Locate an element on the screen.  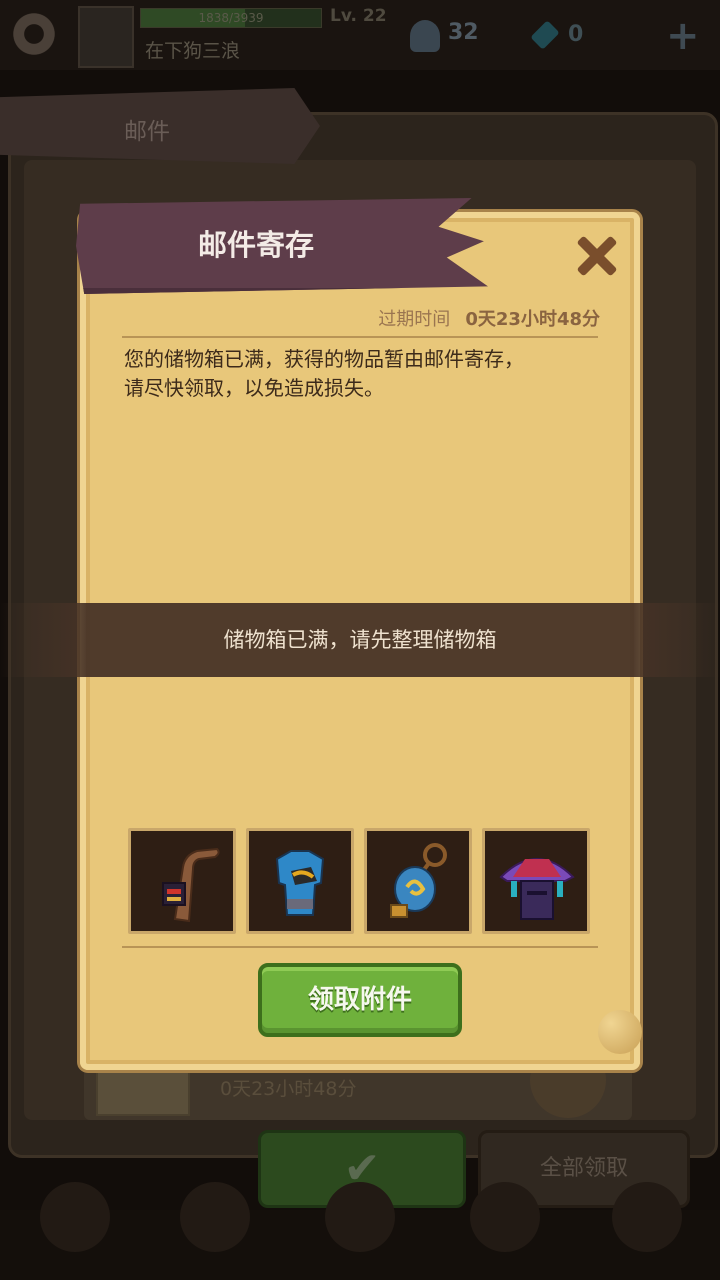
xp-text: 1838/3939 is located at coordinates (231, 18).